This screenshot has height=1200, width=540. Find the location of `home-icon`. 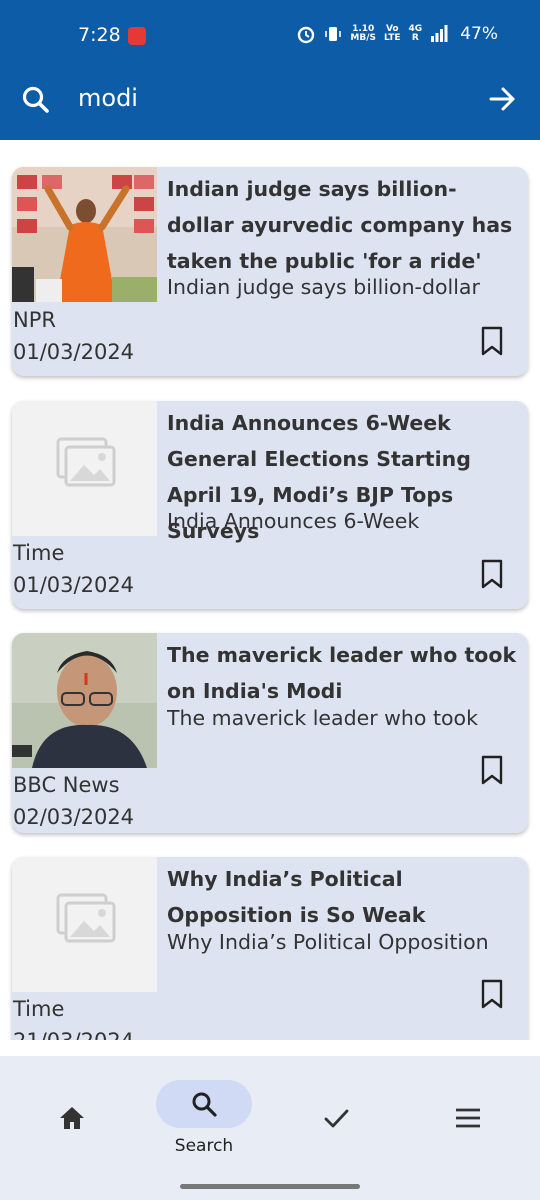

home-icon is located at coordinates (72, 1118).